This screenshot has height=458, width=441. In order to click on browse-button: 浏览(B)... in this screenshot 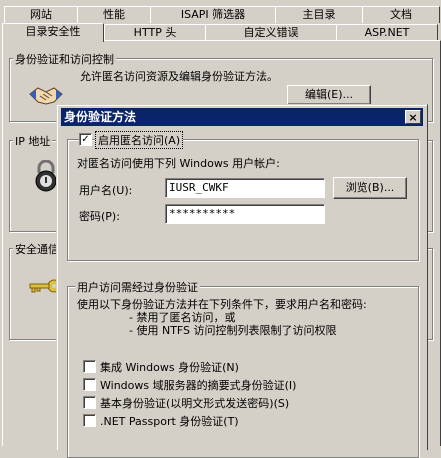, I will do `click(370, 188)`.